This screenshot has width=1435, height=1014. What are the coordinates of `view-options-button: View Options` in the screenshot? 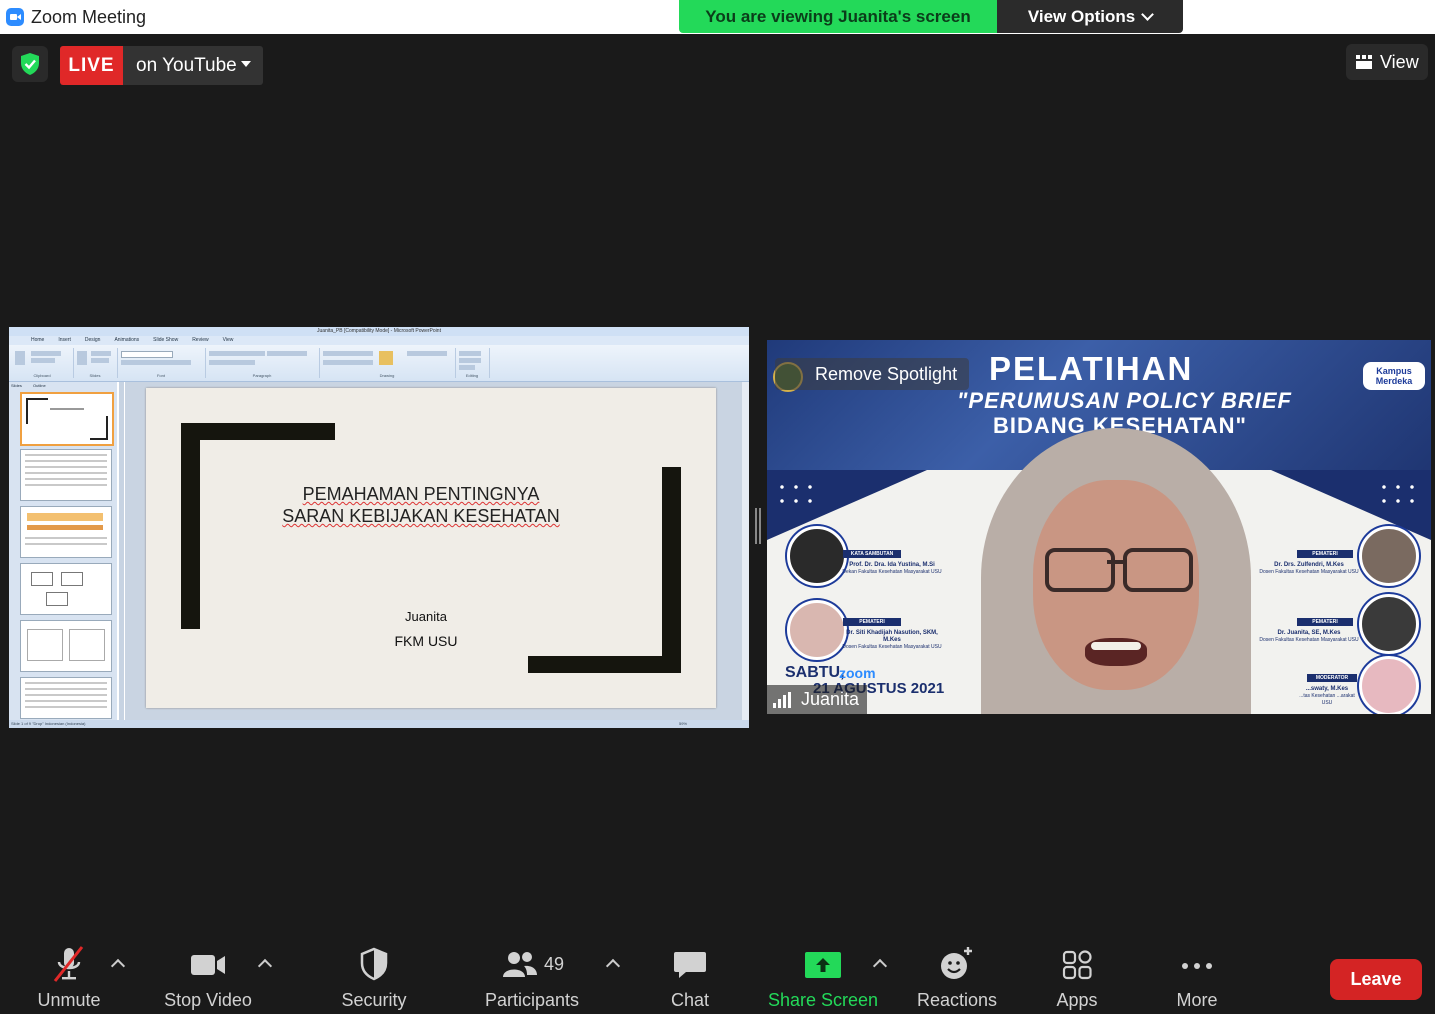 It's located at (1090, 16).